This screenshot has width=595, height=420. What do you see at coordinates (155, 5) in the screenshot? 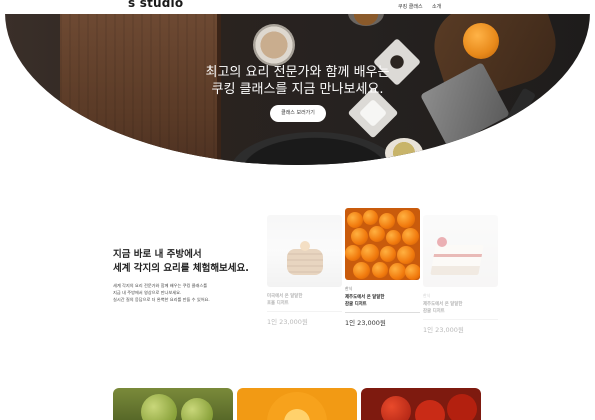
I see `site-logo: s studio` at bounding box center [155, 5].